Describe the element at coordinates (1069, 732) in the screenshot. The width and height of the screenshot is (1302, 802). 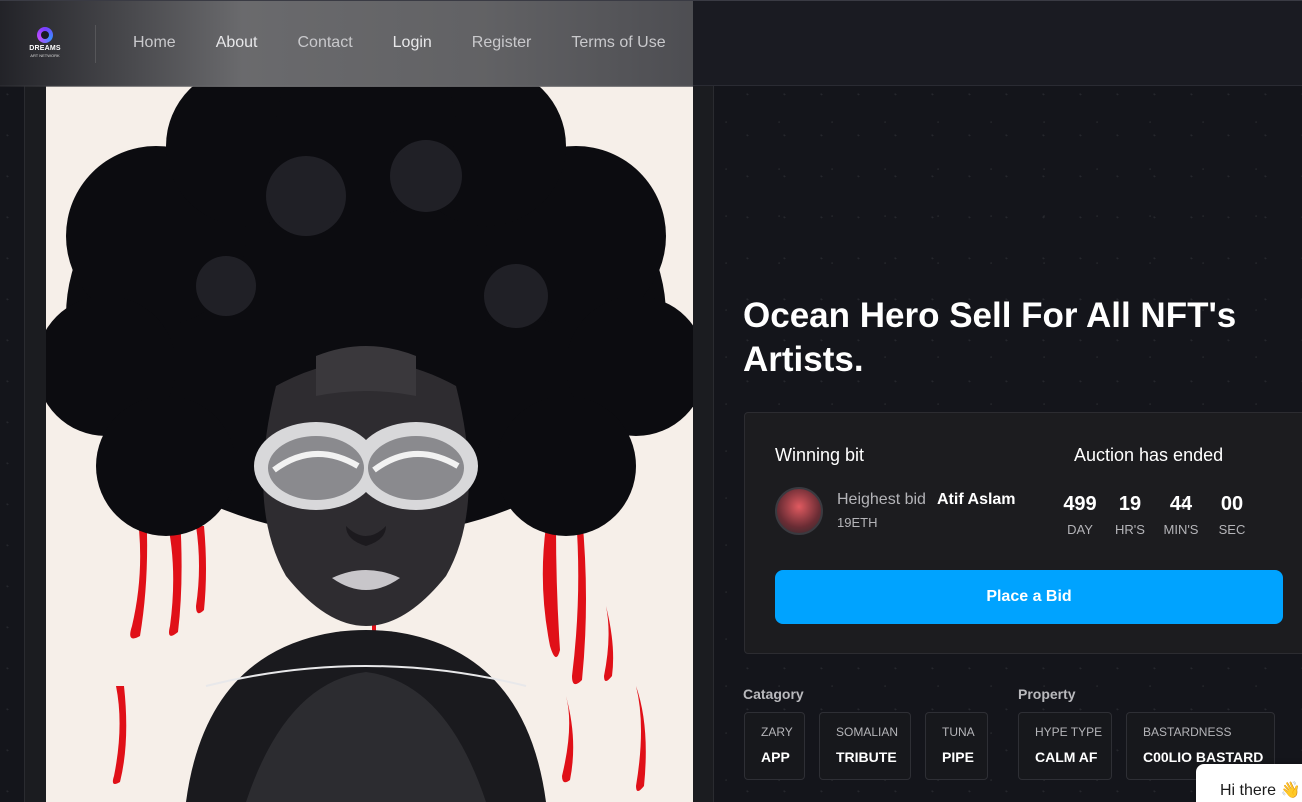
I see `tag-key: HYPE TYPE` at that location.